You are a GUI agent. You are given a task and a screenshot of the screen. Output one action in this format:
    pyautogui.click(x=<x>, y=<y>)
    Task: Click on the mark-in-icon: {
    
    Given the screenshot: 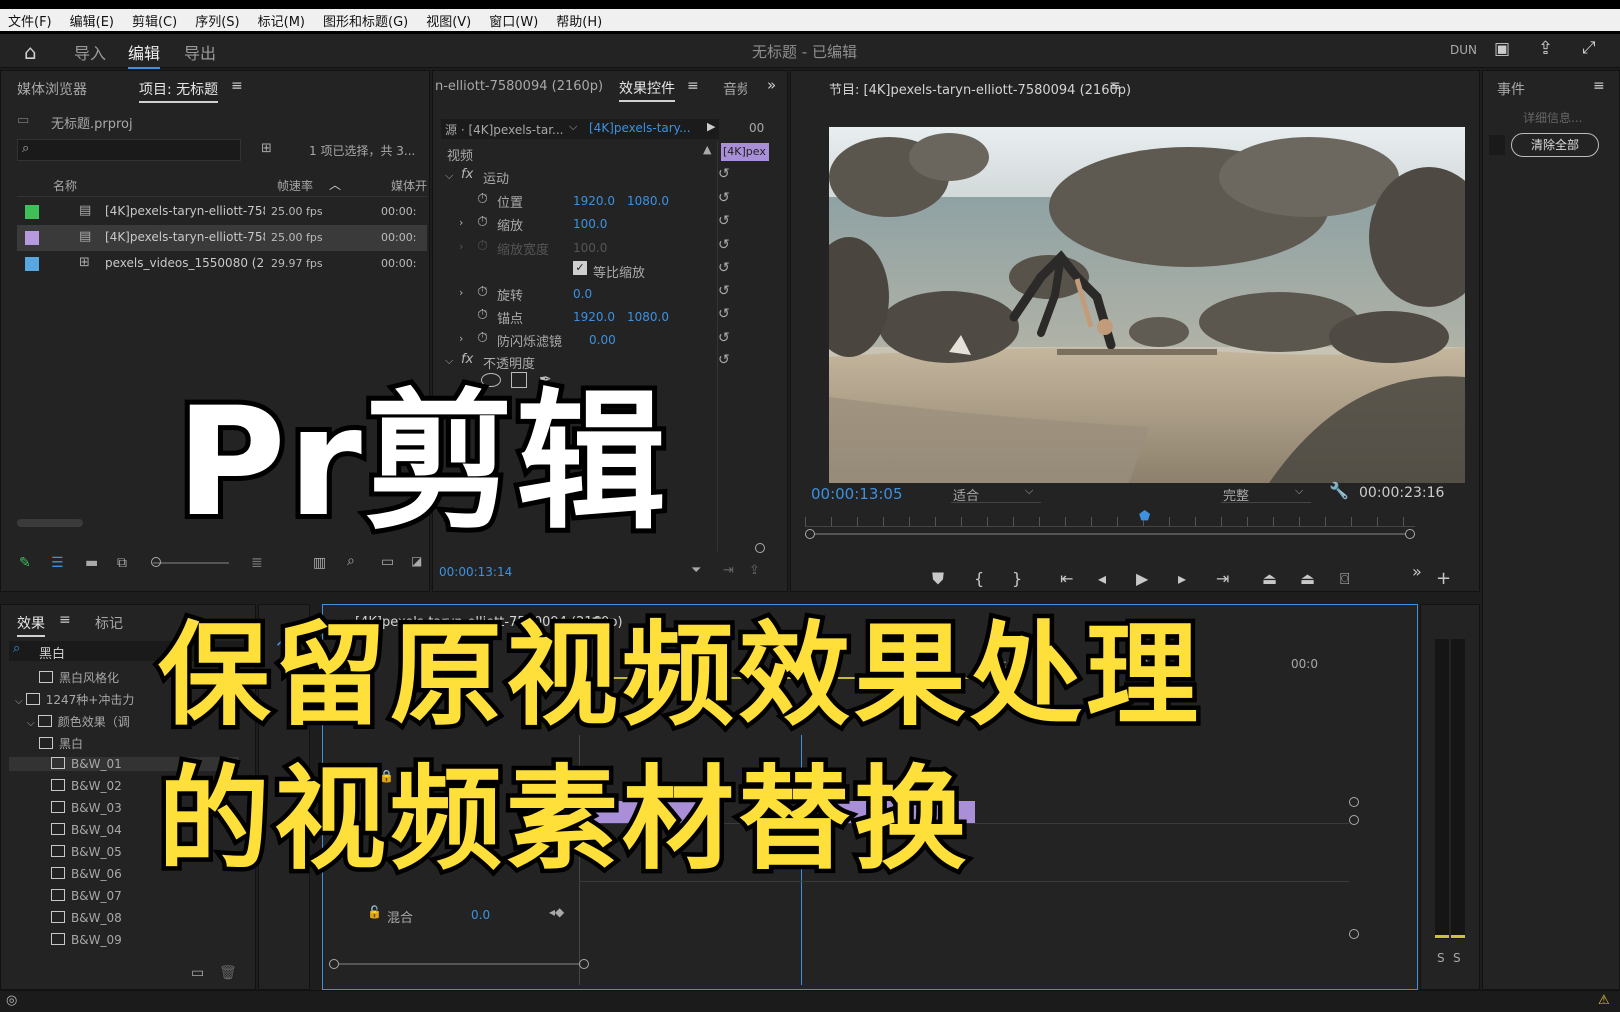 What is the action you would take?
    pyautogui.click(x=979, y=578)
    